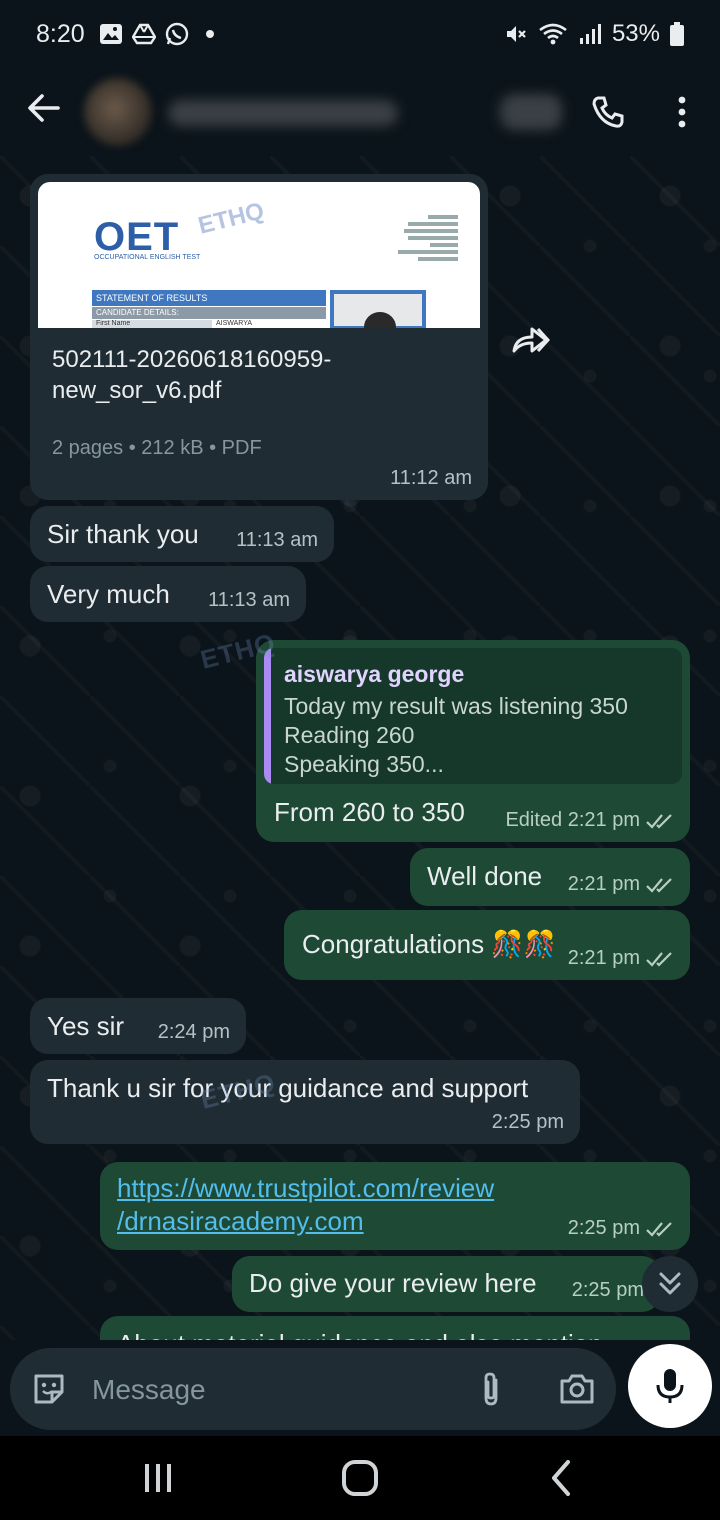  I want to click on message-text: Congratulations 🎊🎊, so click(429, 944).